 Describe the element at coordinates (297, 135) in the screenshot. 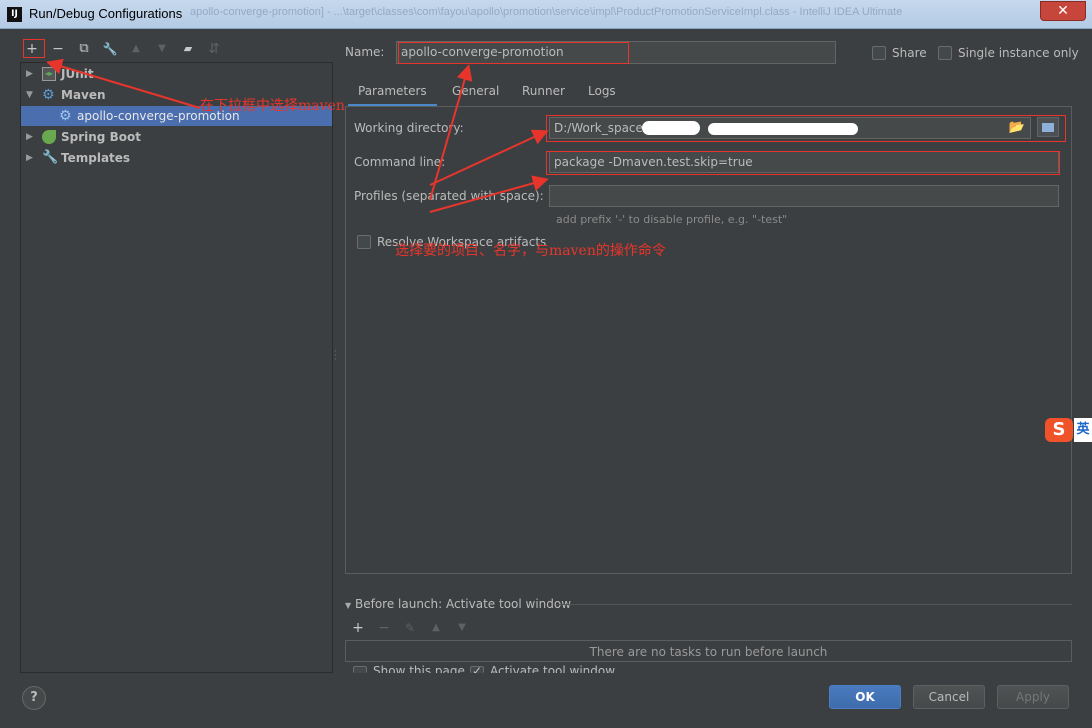

I see `annotation-arrows` at that location.